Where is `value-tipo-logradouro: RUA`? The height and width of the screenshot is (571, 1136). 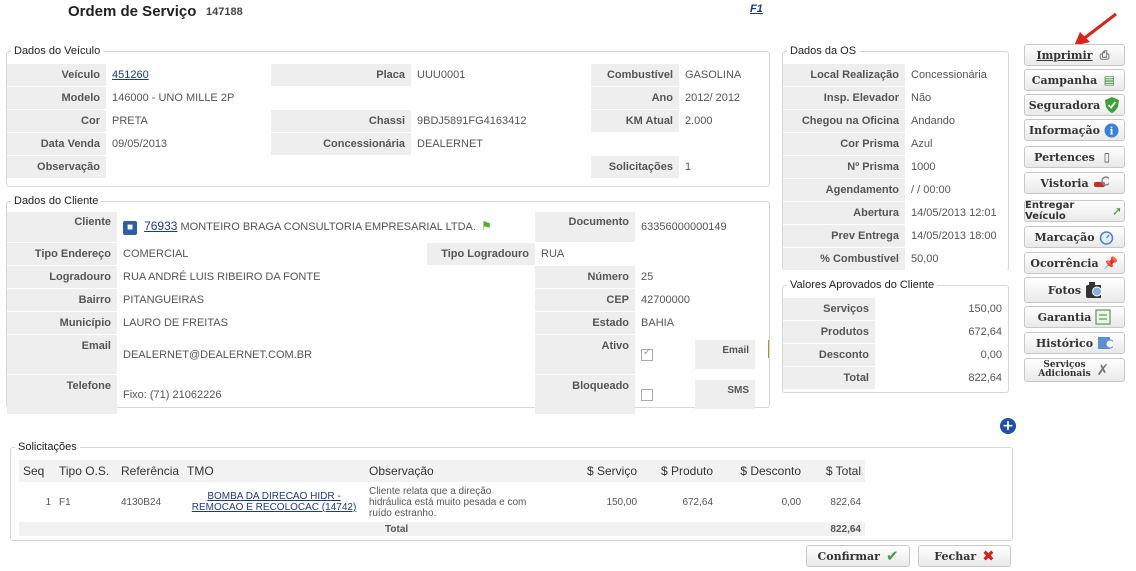 value-tipo-logradouro: RUA is located at coordinates (652, 254).